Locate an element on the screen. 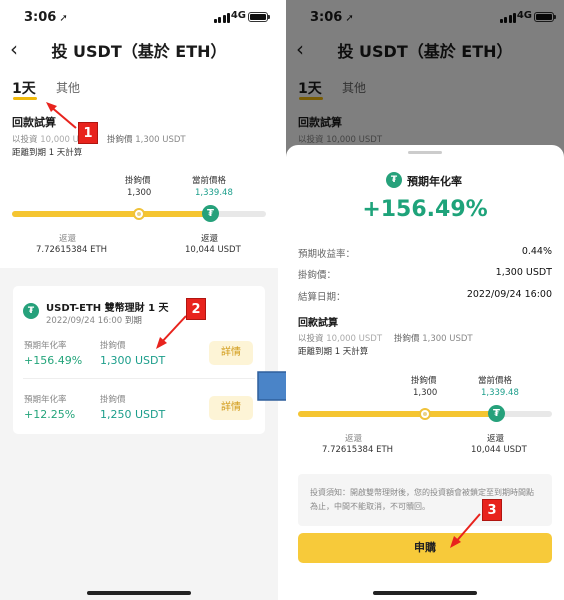  hook-value: 1,250 USDT is located at coordinates (133, 414).